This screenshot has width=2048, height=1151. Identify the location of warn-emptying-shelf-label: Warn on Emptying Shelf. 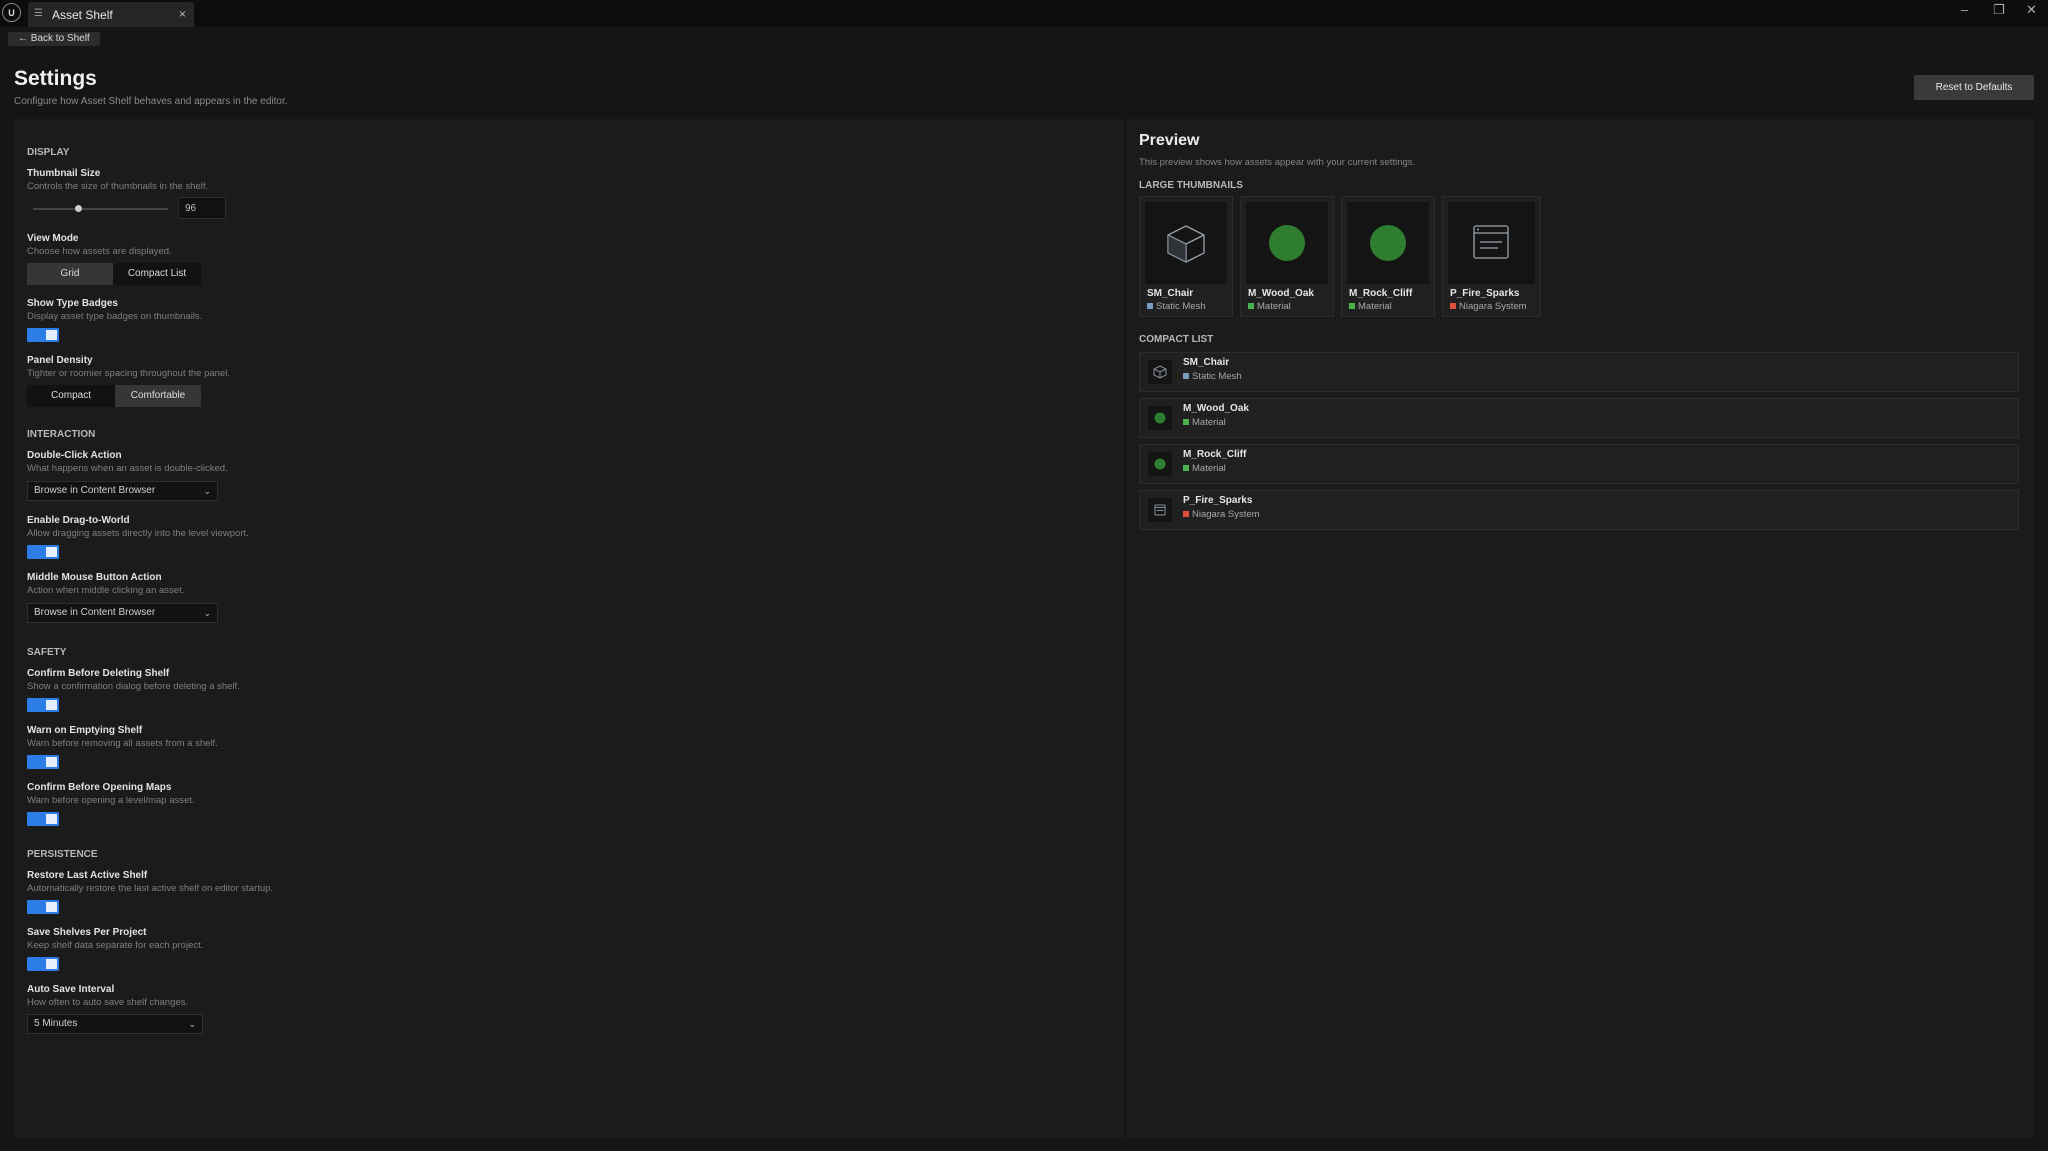
(85, 730).